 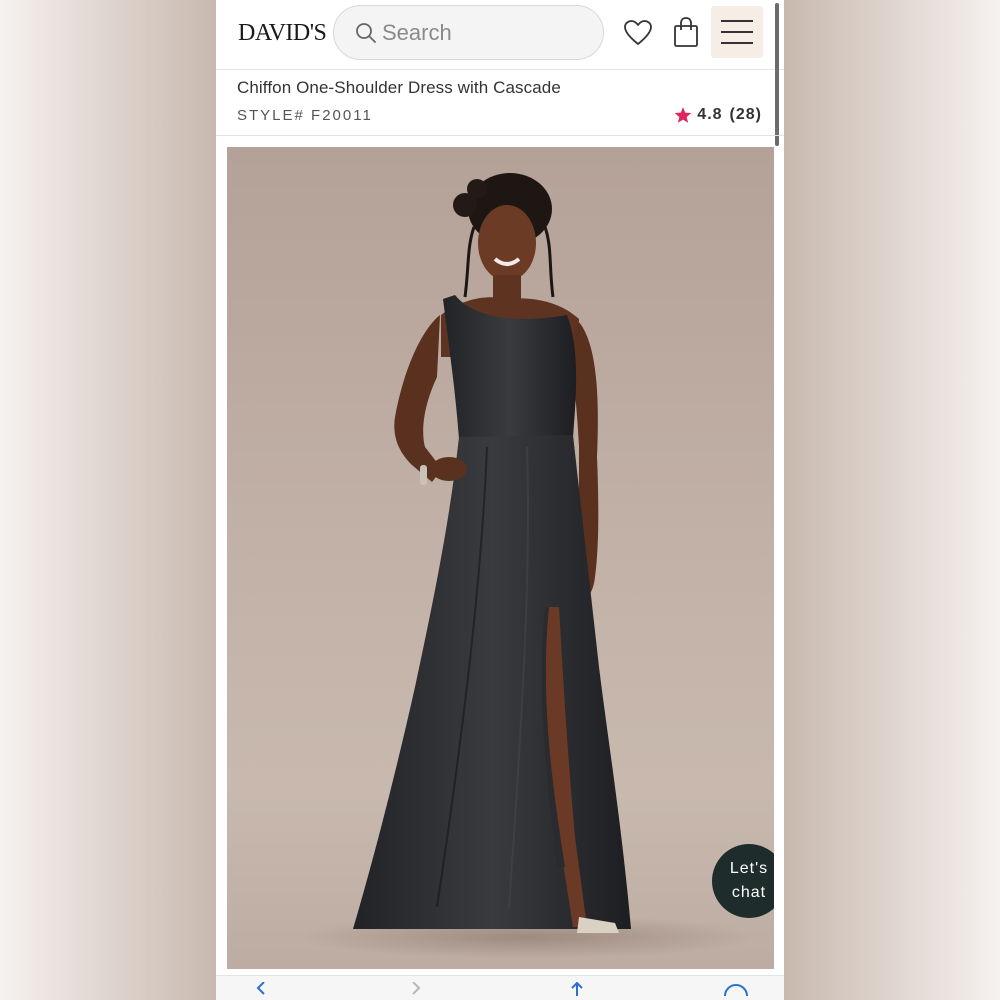 I want to click on compass-icon, so click(x=736, y=989).